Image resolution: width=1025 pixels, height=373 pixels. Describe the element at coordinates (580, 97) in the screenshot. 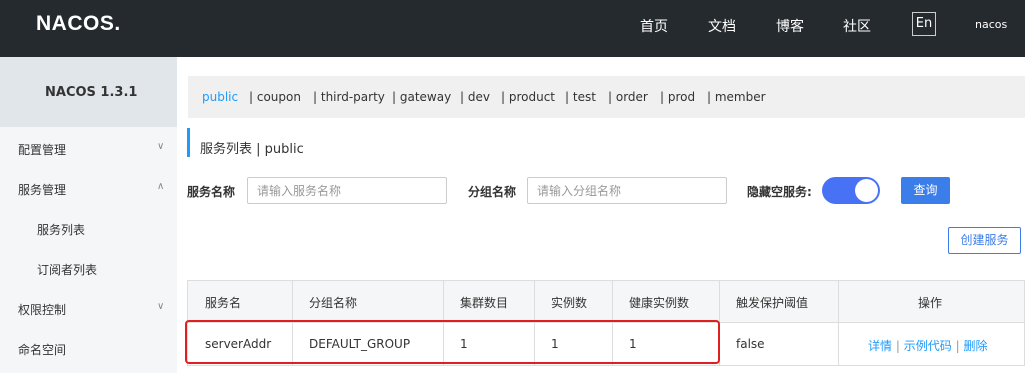

I see `namespace-test: | test` at that location.